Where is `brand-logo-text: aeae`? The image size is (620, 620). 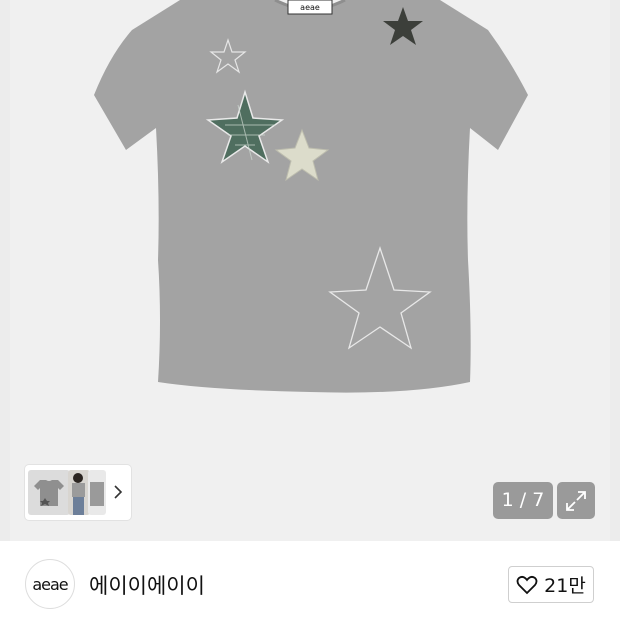
brand-logo-text: aeae is located at coordinates (50, 584).